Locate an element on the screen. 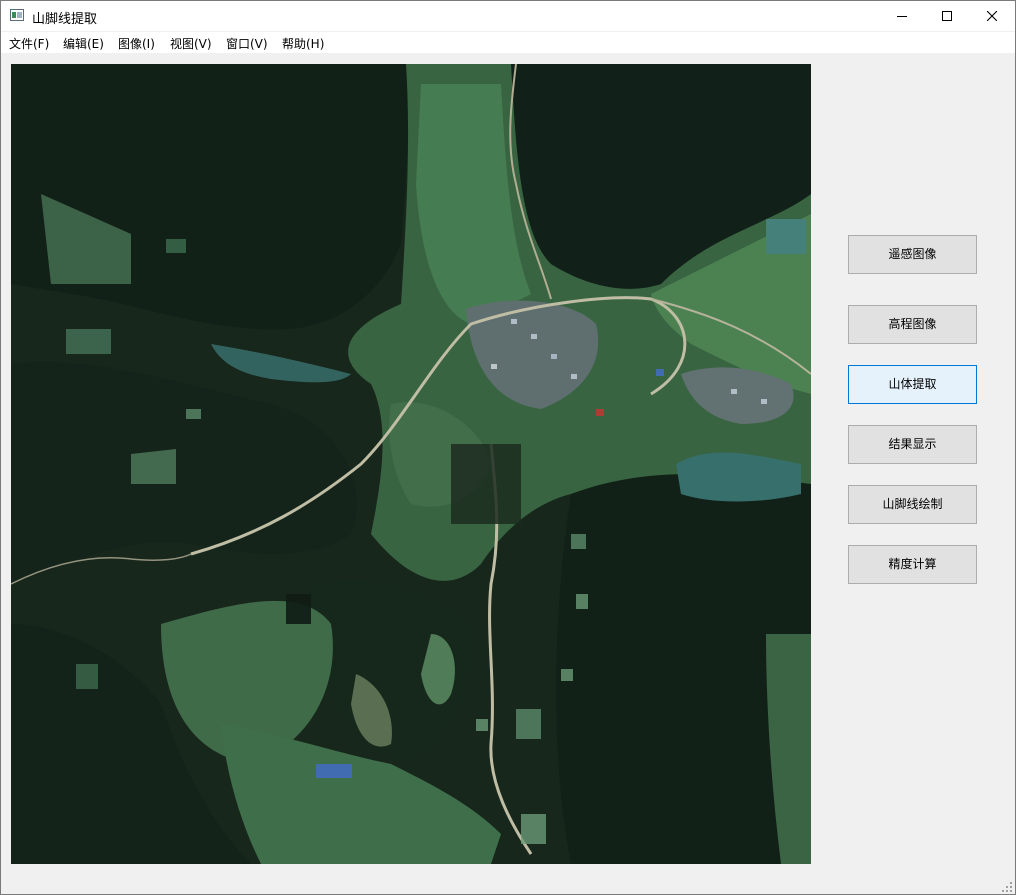 The image size is (1016, 895). result-display-button: 结果显示 is located at coordinates (912, 444).